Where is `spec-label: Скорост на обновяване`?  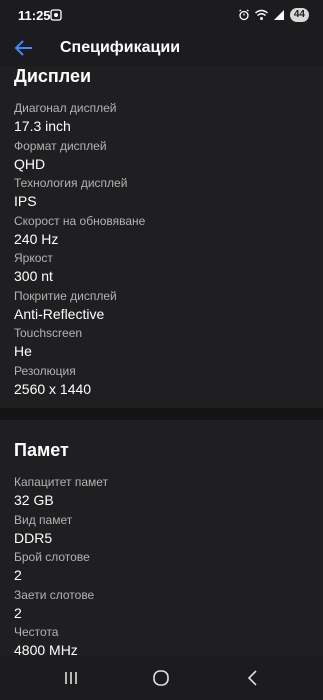 spec-label: Скорост на обновяване is located at coordinates (80, 221).